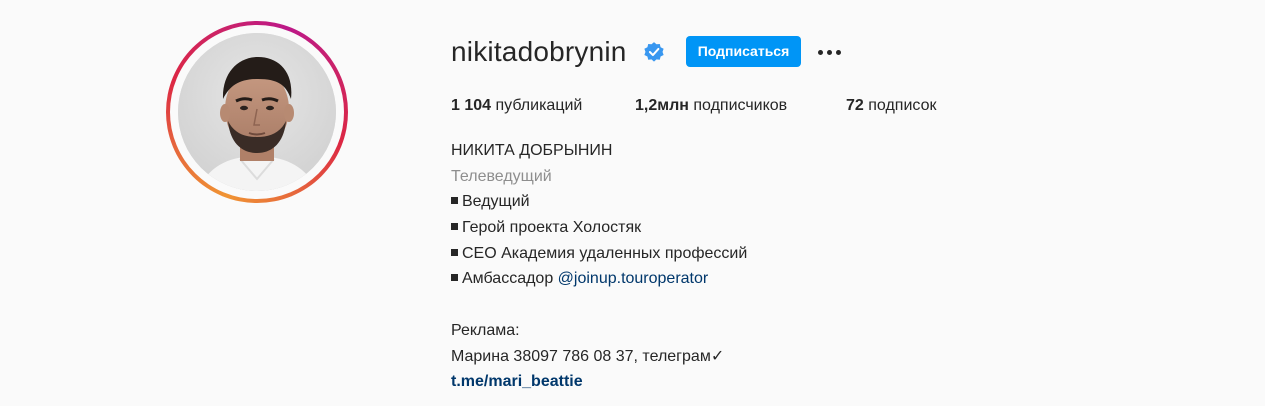 This screenshot has height=406, width=1265. I want to click on posts-count: 1 104, so click(471, 105).